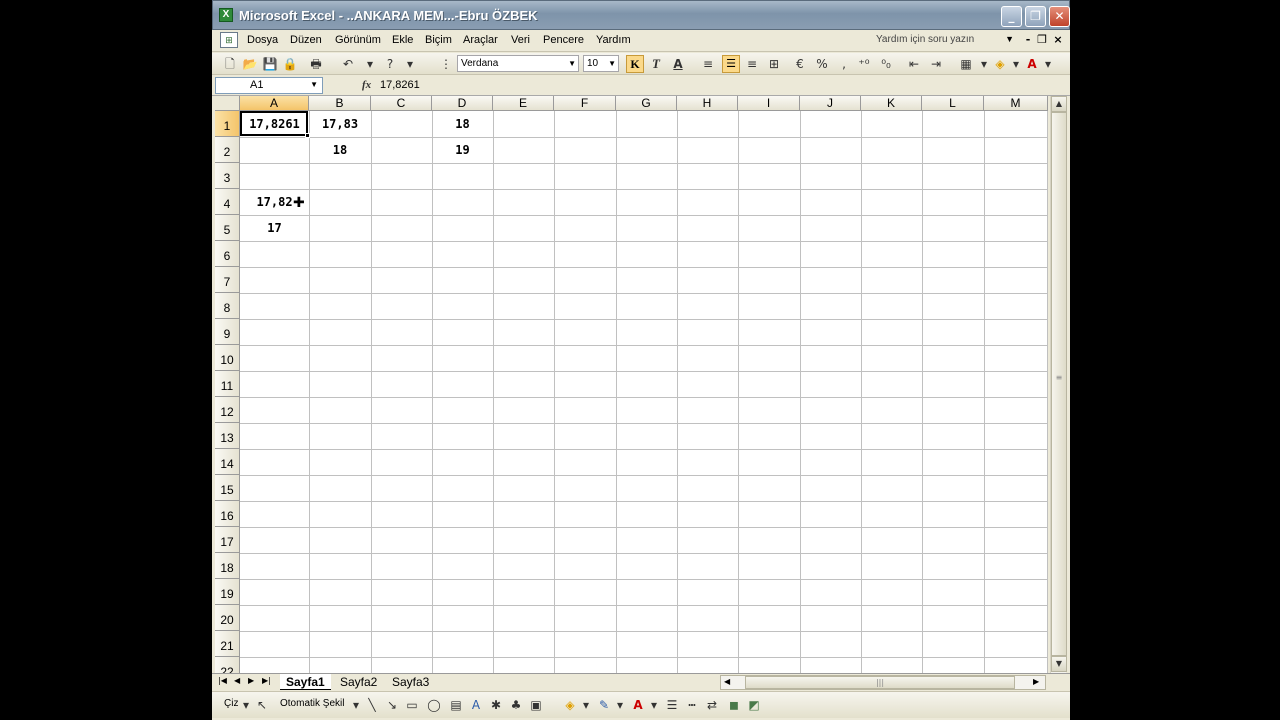  I want to click on menu-dosya: Dosya, so click(262, 40).